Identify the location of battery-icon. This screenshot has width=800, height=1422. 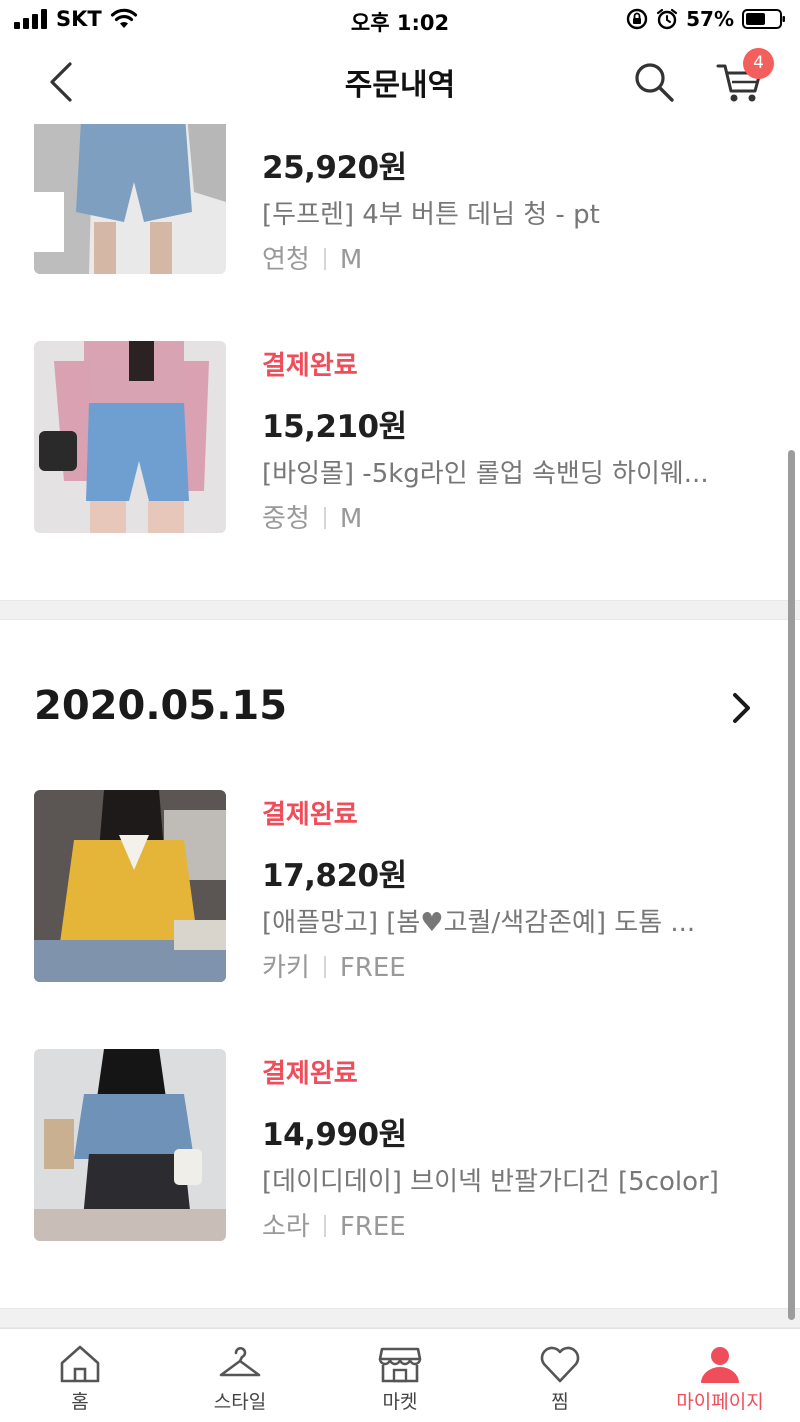
(763, 19).